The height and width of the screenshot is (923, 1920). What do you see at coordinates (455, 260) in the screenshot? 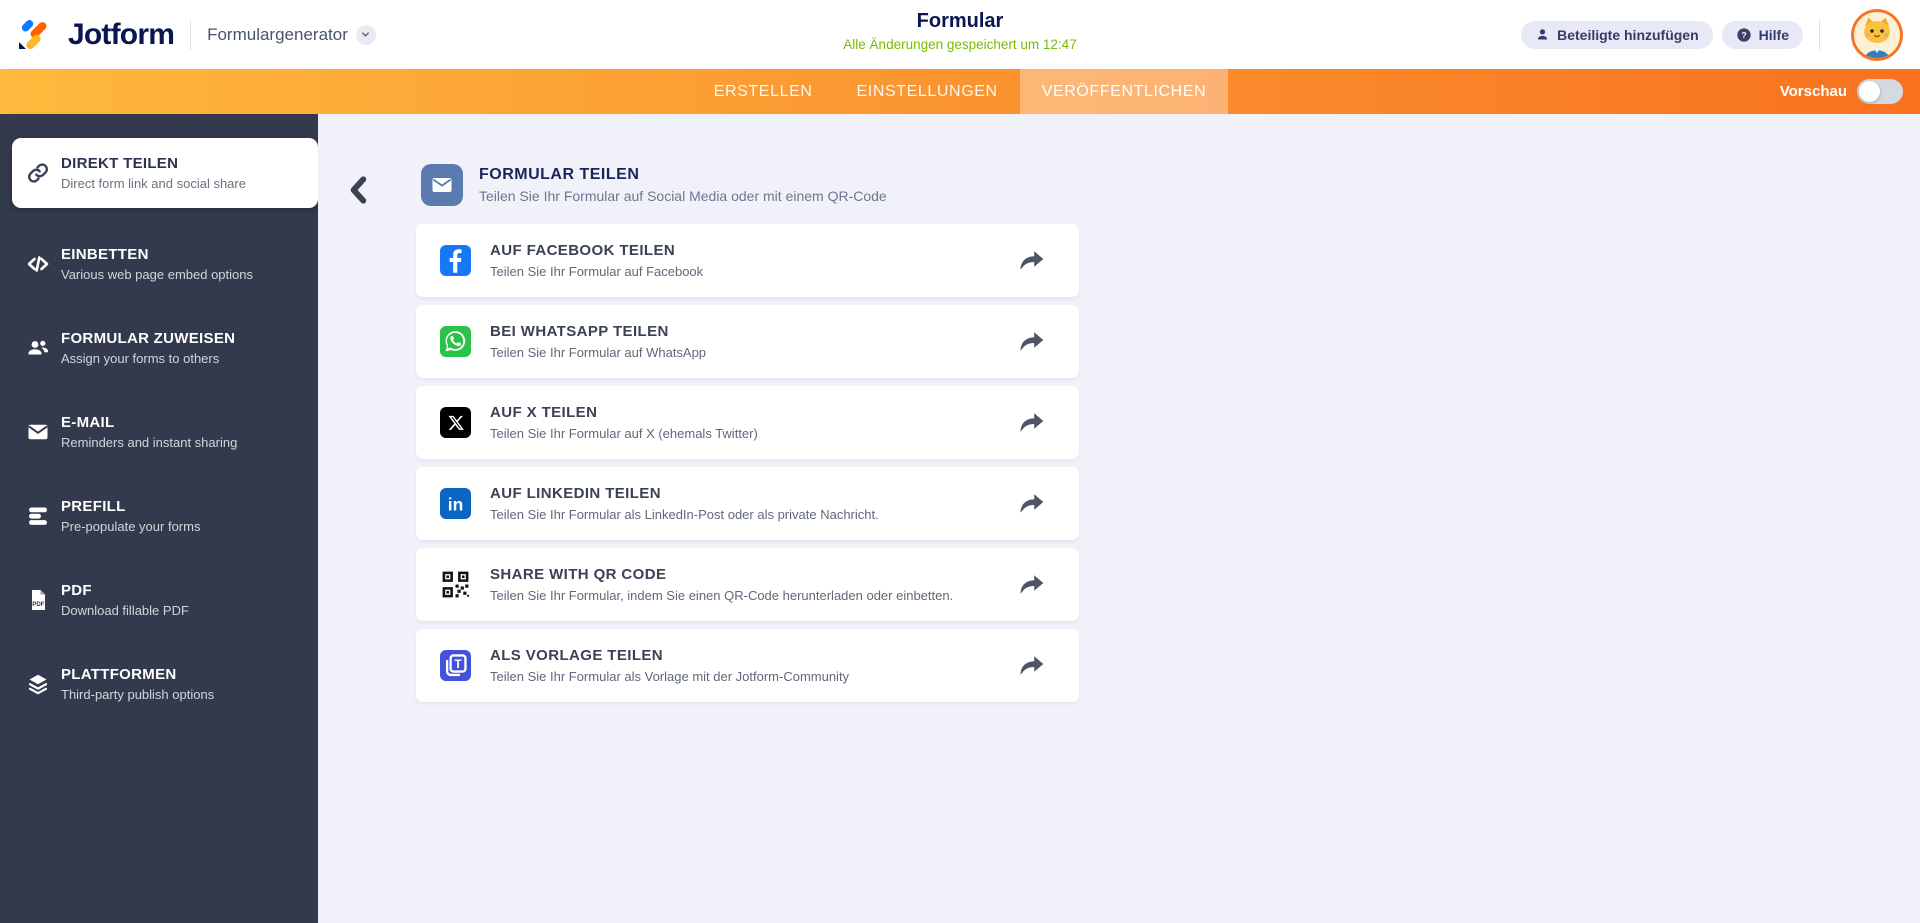
I see `facebook-icon` at bounding box center [455, 260].